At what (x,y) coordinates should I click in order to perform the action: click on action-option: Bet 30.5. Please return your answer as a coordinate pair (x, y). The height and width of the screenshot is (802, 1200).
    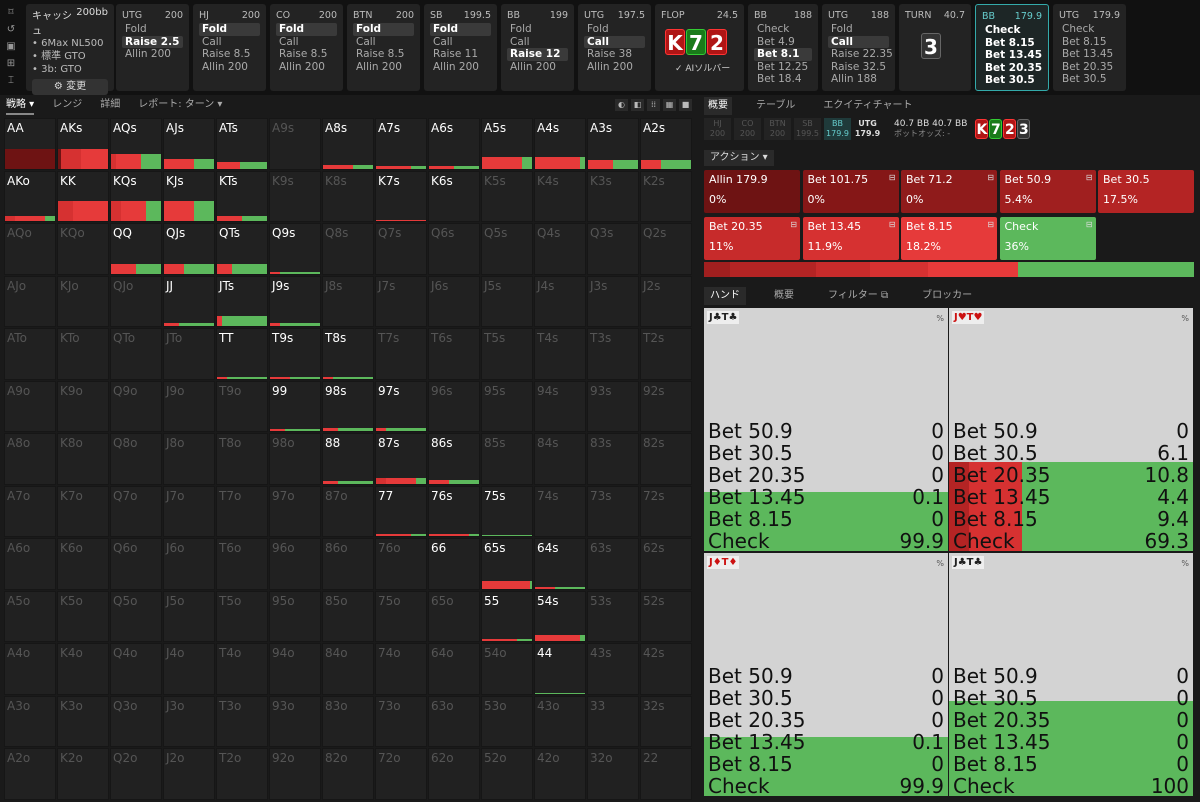
    Looking at the image, I should click on (1089, 79).